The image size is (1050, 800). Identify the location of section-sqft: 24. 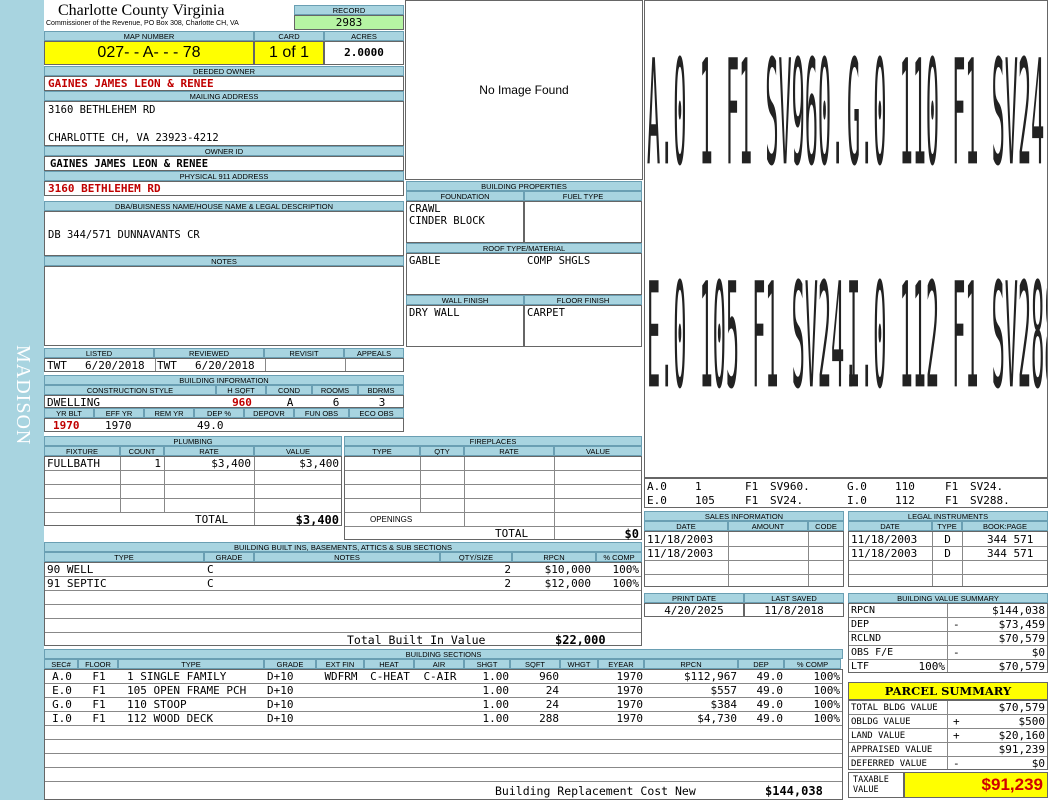
(552, 690).